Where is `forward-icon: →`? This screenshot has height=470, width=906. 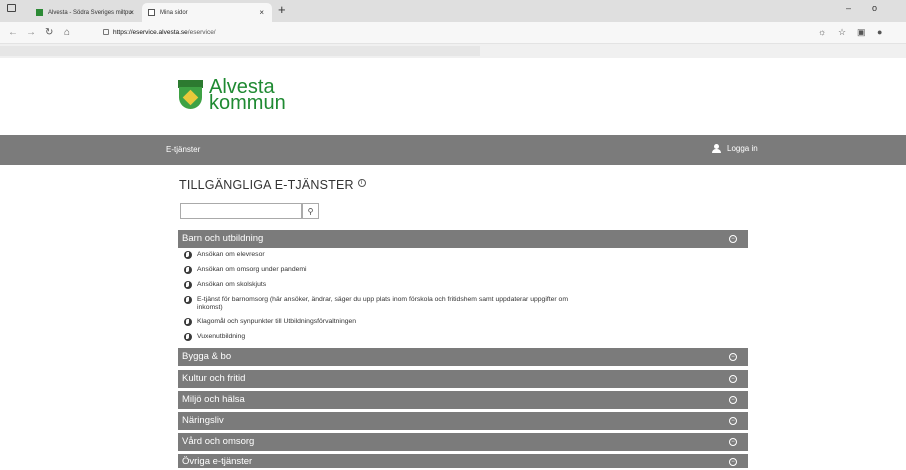
forward-icon: → is located at coordinates (31, 32).